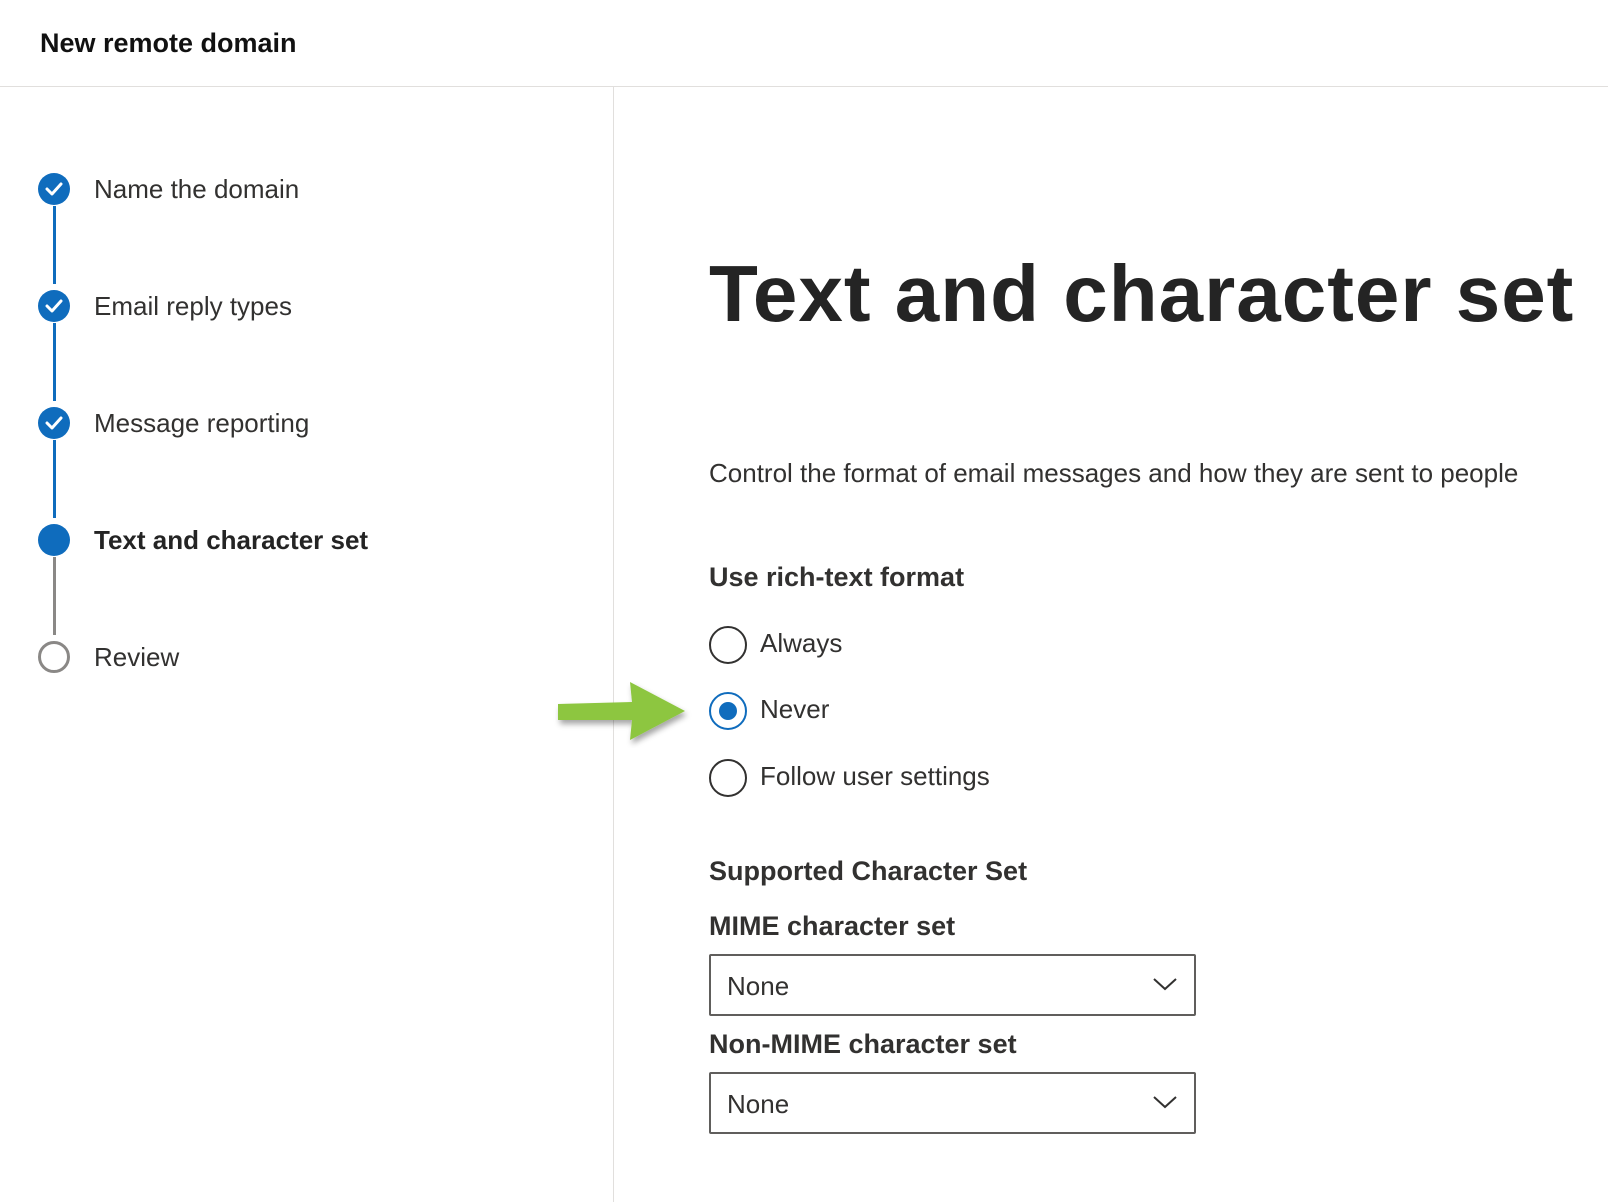  I want to click on step-label: Text and character set, so click(231, 540).